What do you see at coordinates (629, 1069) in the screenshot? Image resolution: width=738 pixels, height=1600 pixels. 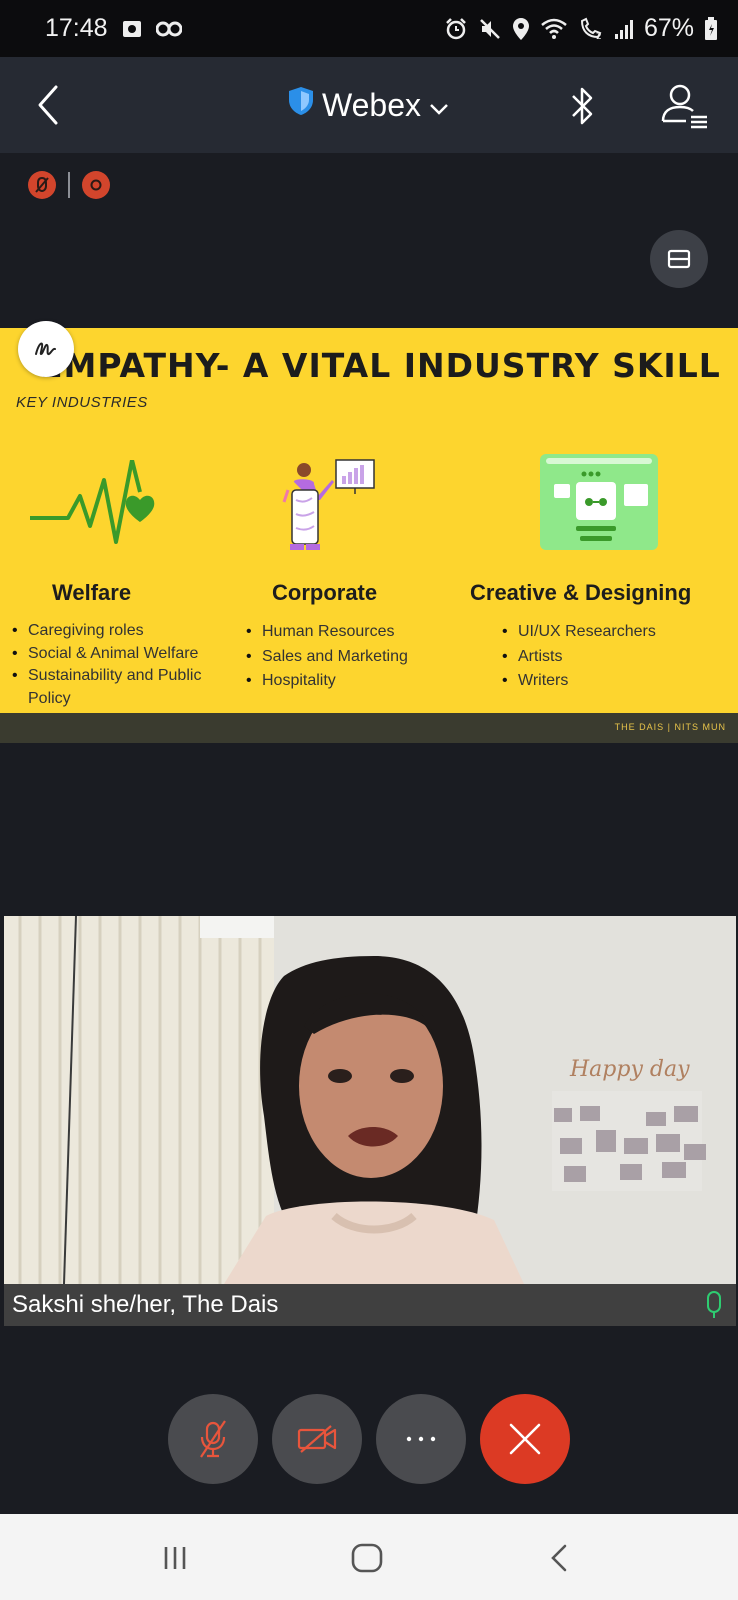 I see `svg-text: Happy day` at bounding box center [629, 1069].